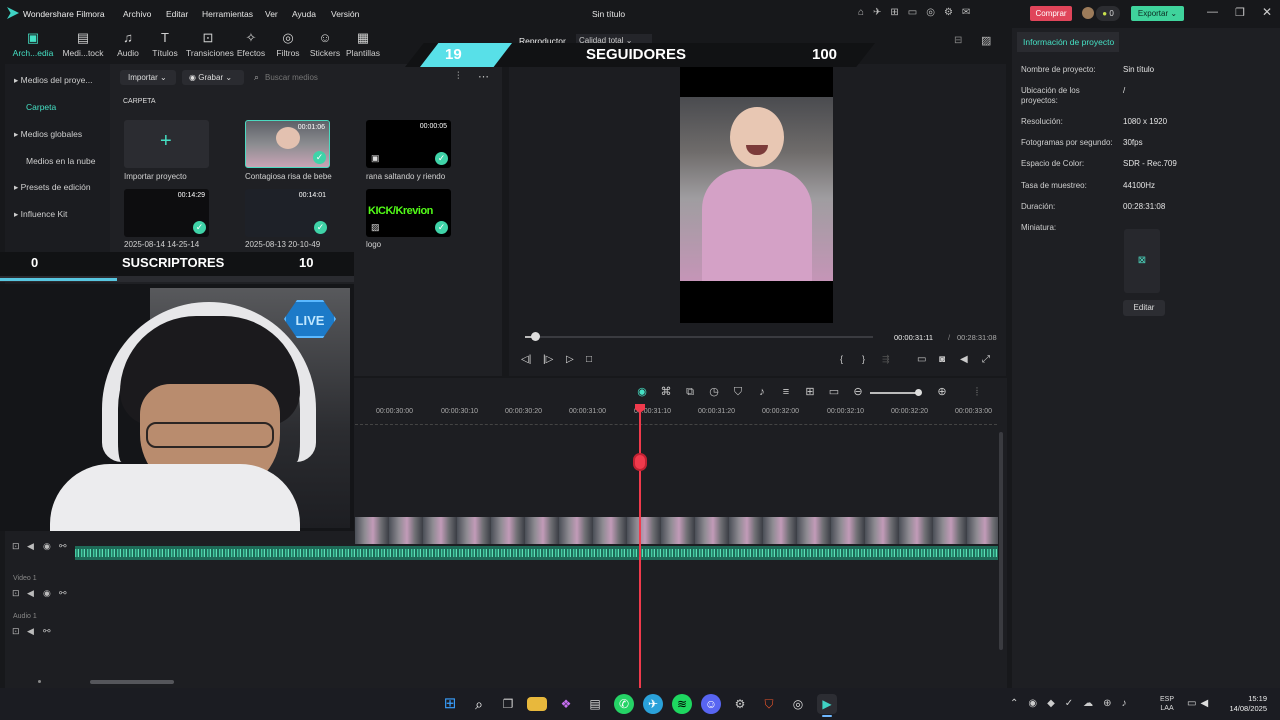  I want to click on tab-titles: T Títulos, so click(165, 44).